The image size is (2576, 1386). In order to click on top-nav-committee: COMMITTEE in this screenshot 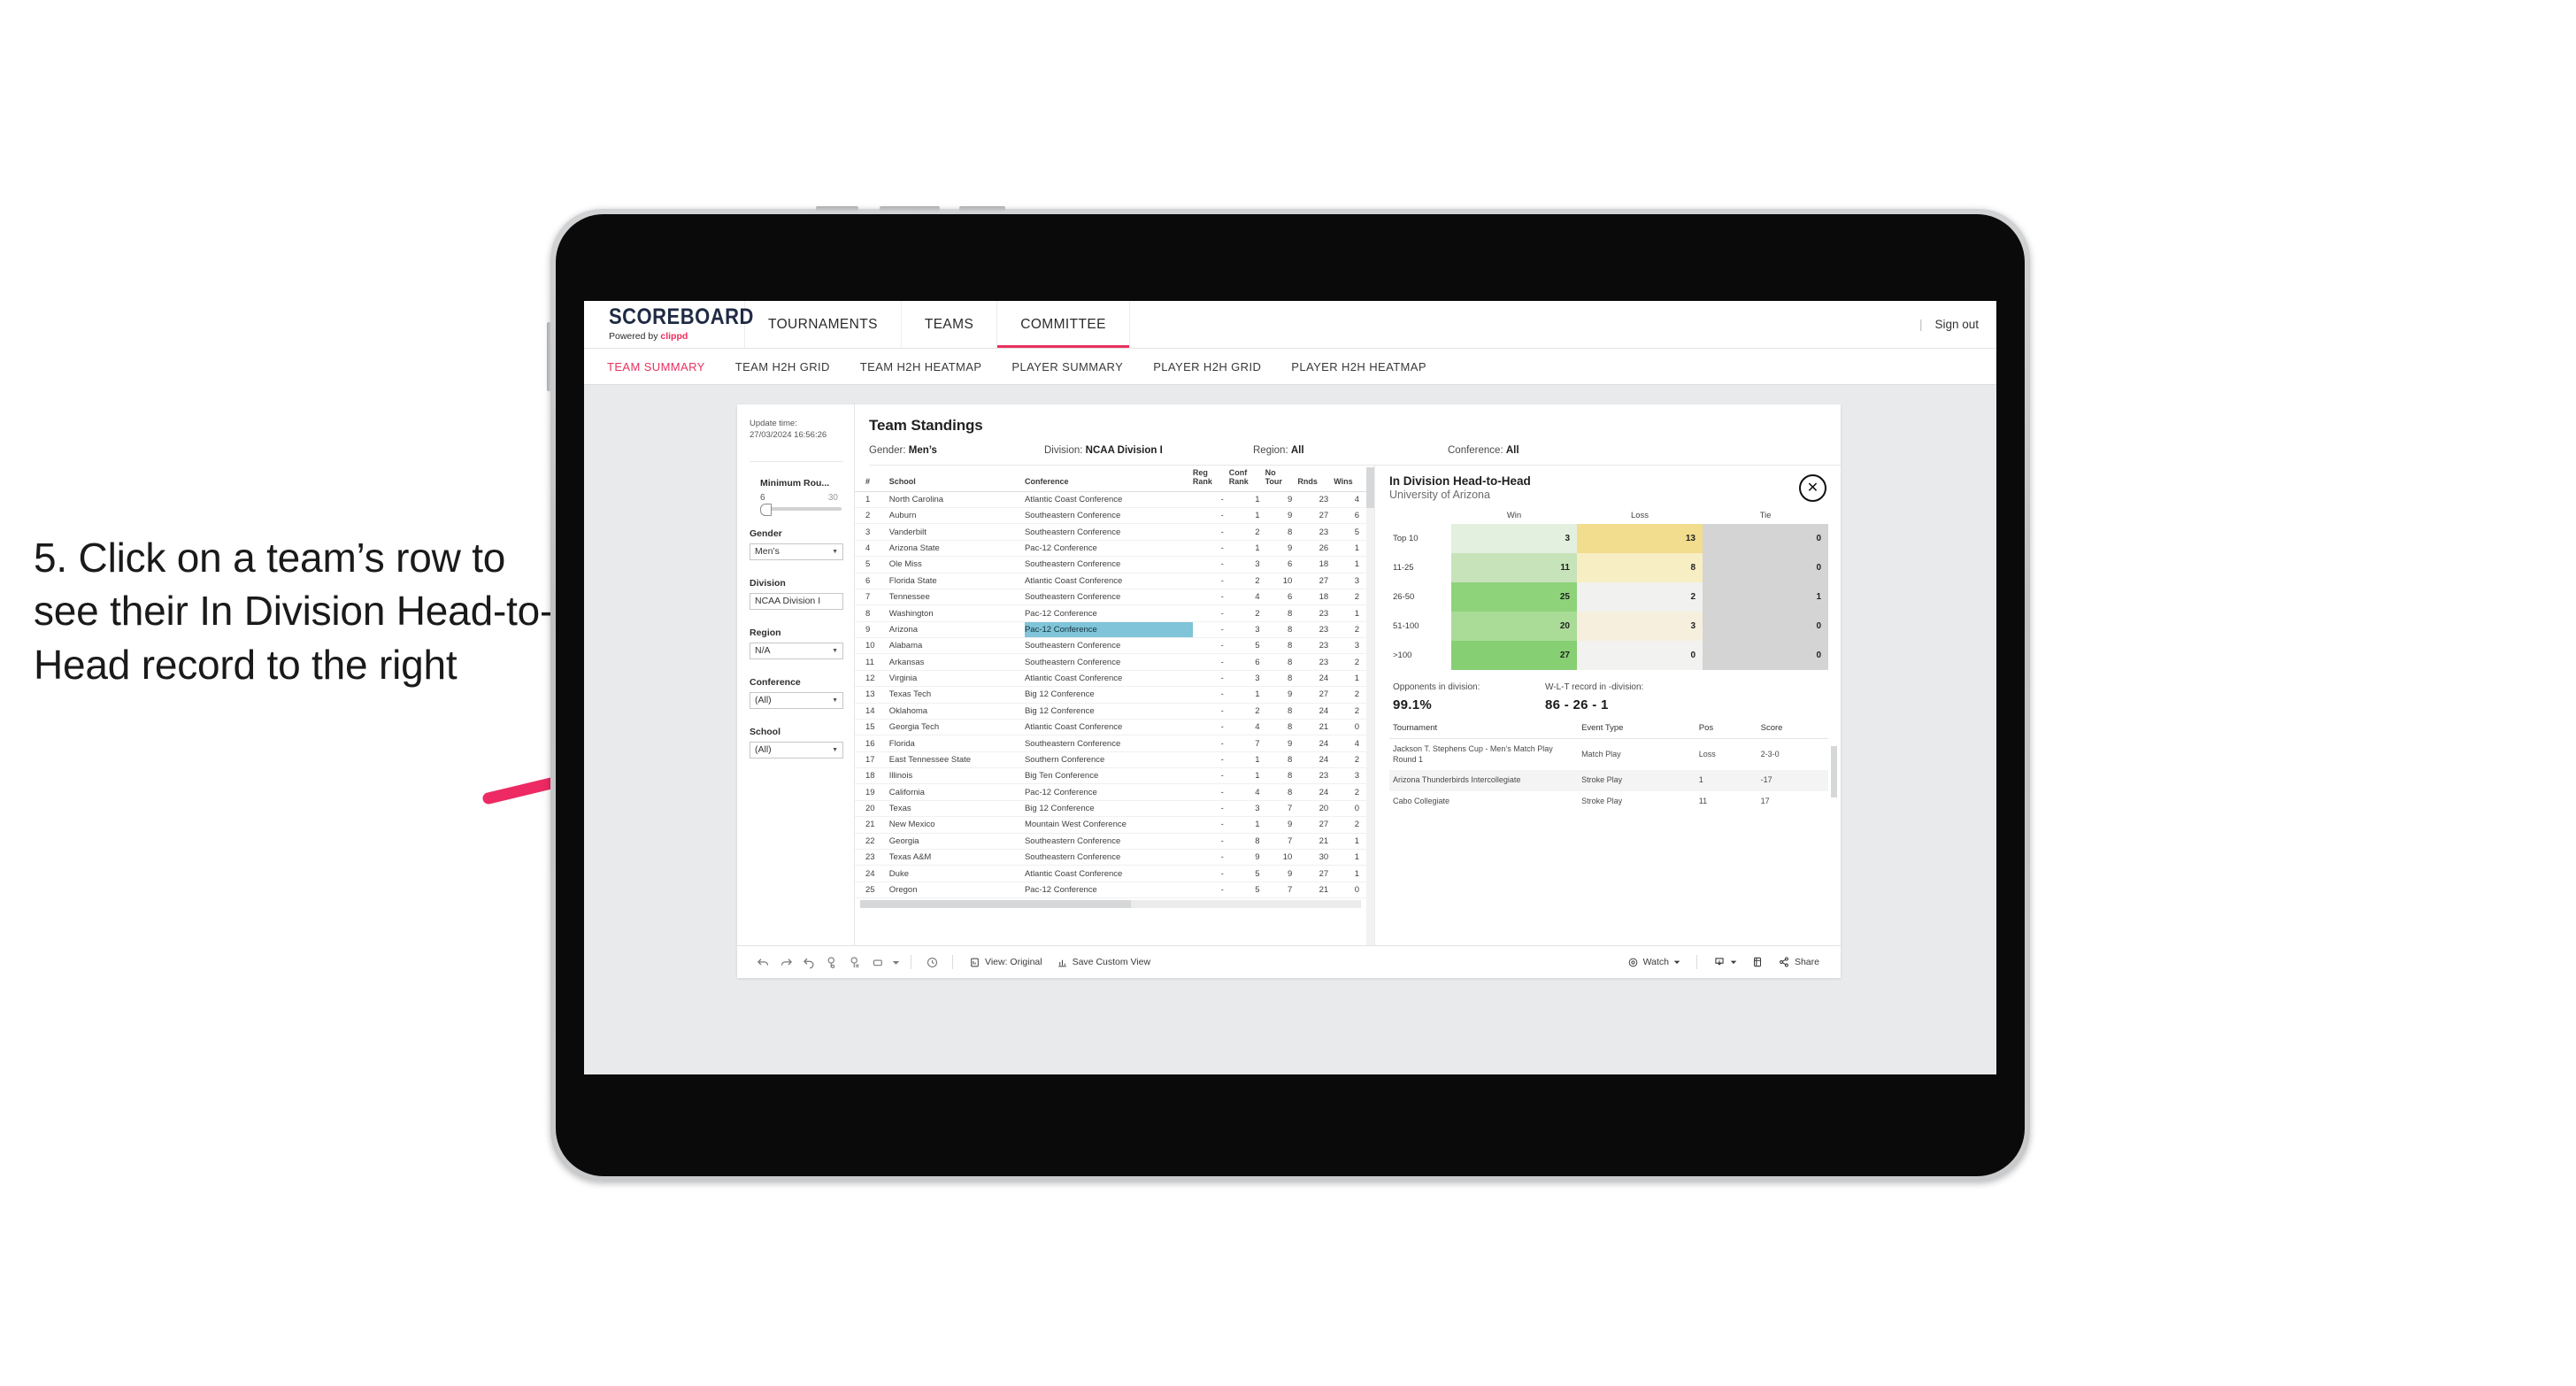, I will do `click(1063, 325)`.